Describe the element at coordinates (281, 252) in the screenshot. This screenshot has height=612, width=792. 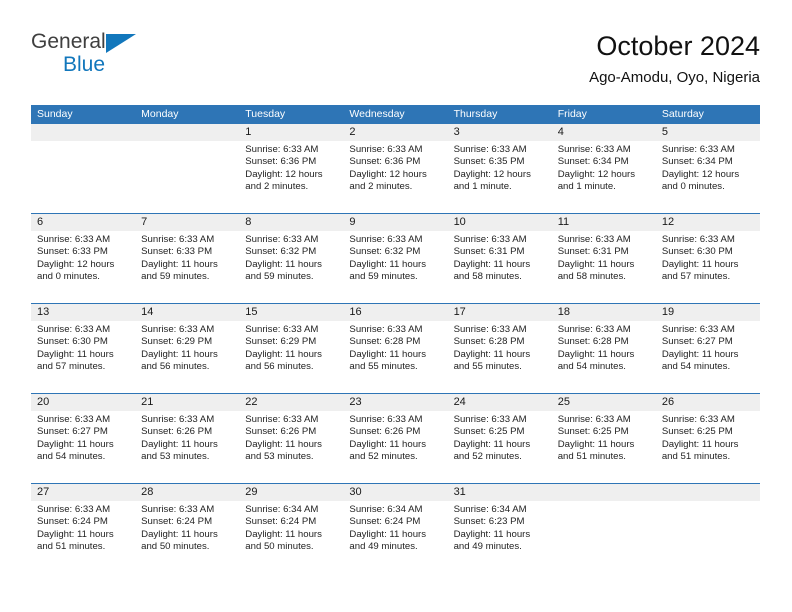
I see `sunset-text: Sunset: 6:32 PM` at that location.